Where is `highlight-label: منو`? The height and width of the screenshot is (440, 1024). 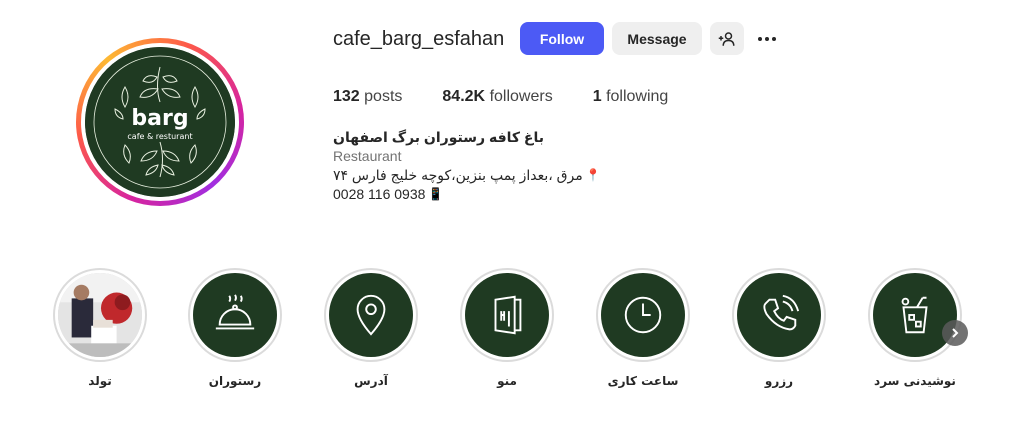 highlight-label: منو is located at coordinates (507, 381).